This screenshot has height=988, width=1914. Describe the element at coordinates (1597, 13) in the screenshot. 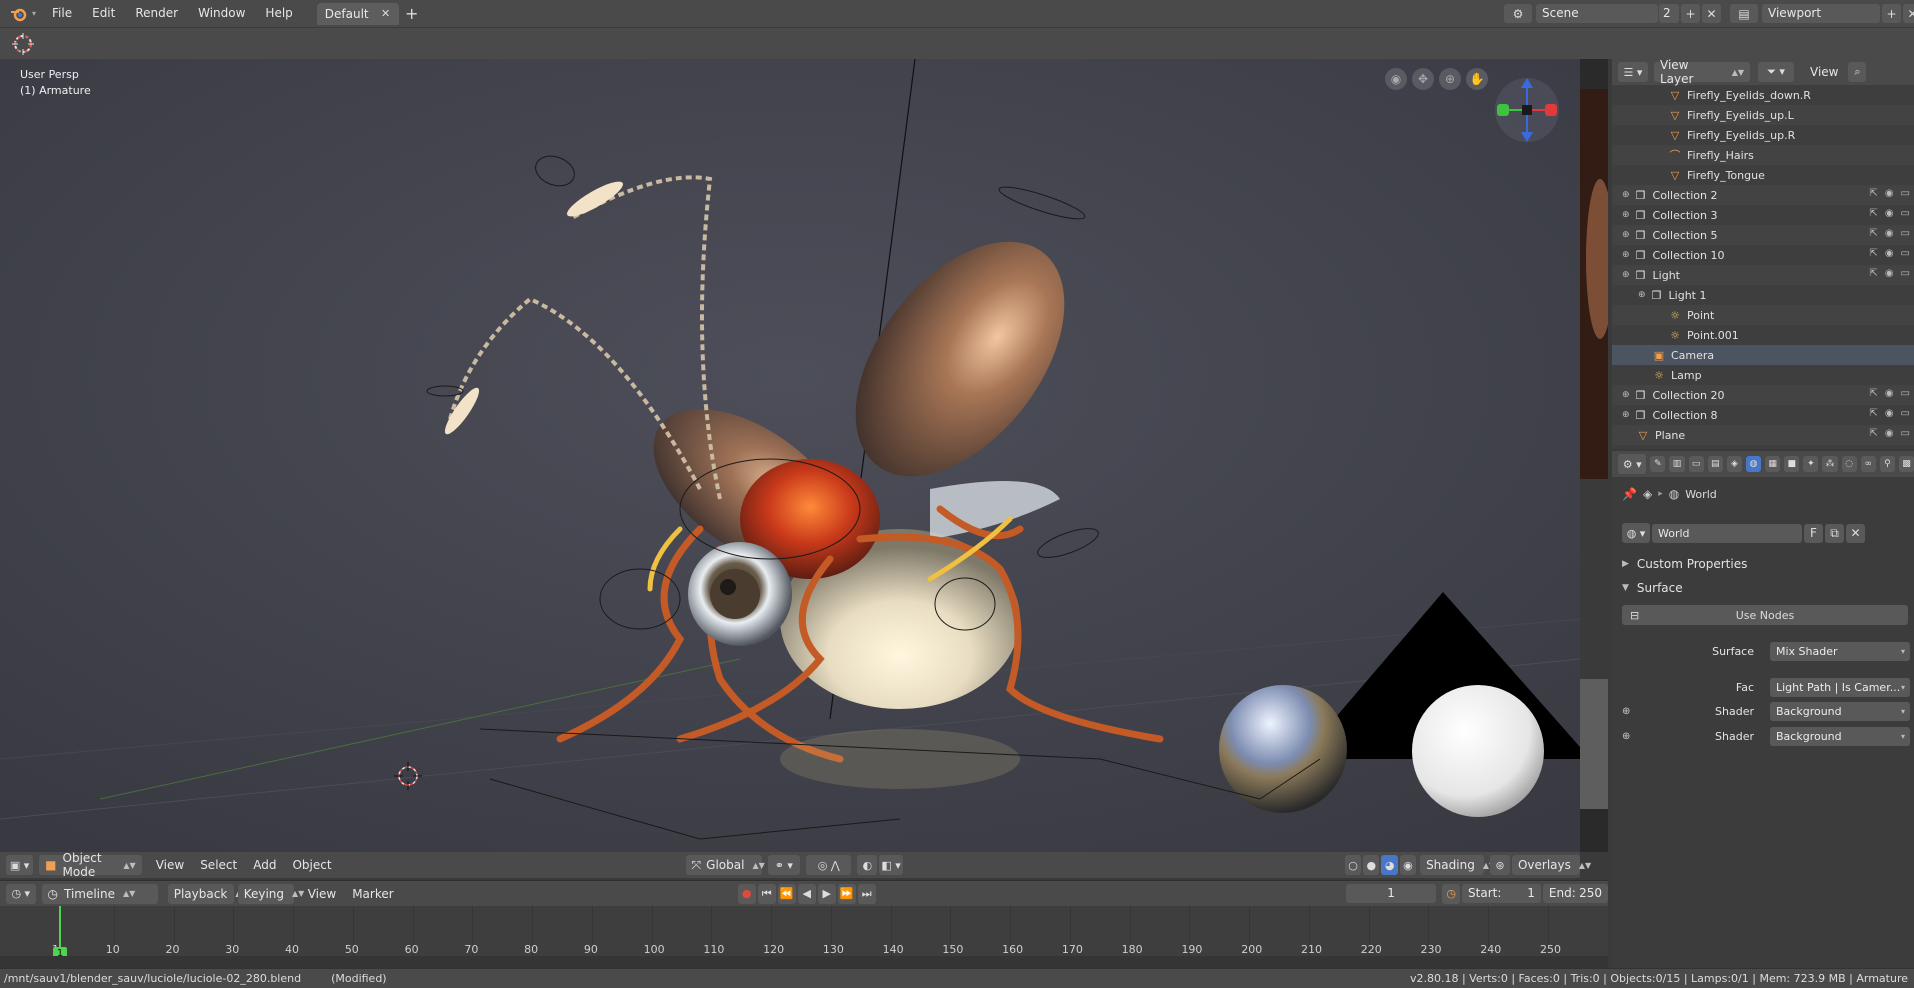

I see `scene-name-field: Scene` at that location.